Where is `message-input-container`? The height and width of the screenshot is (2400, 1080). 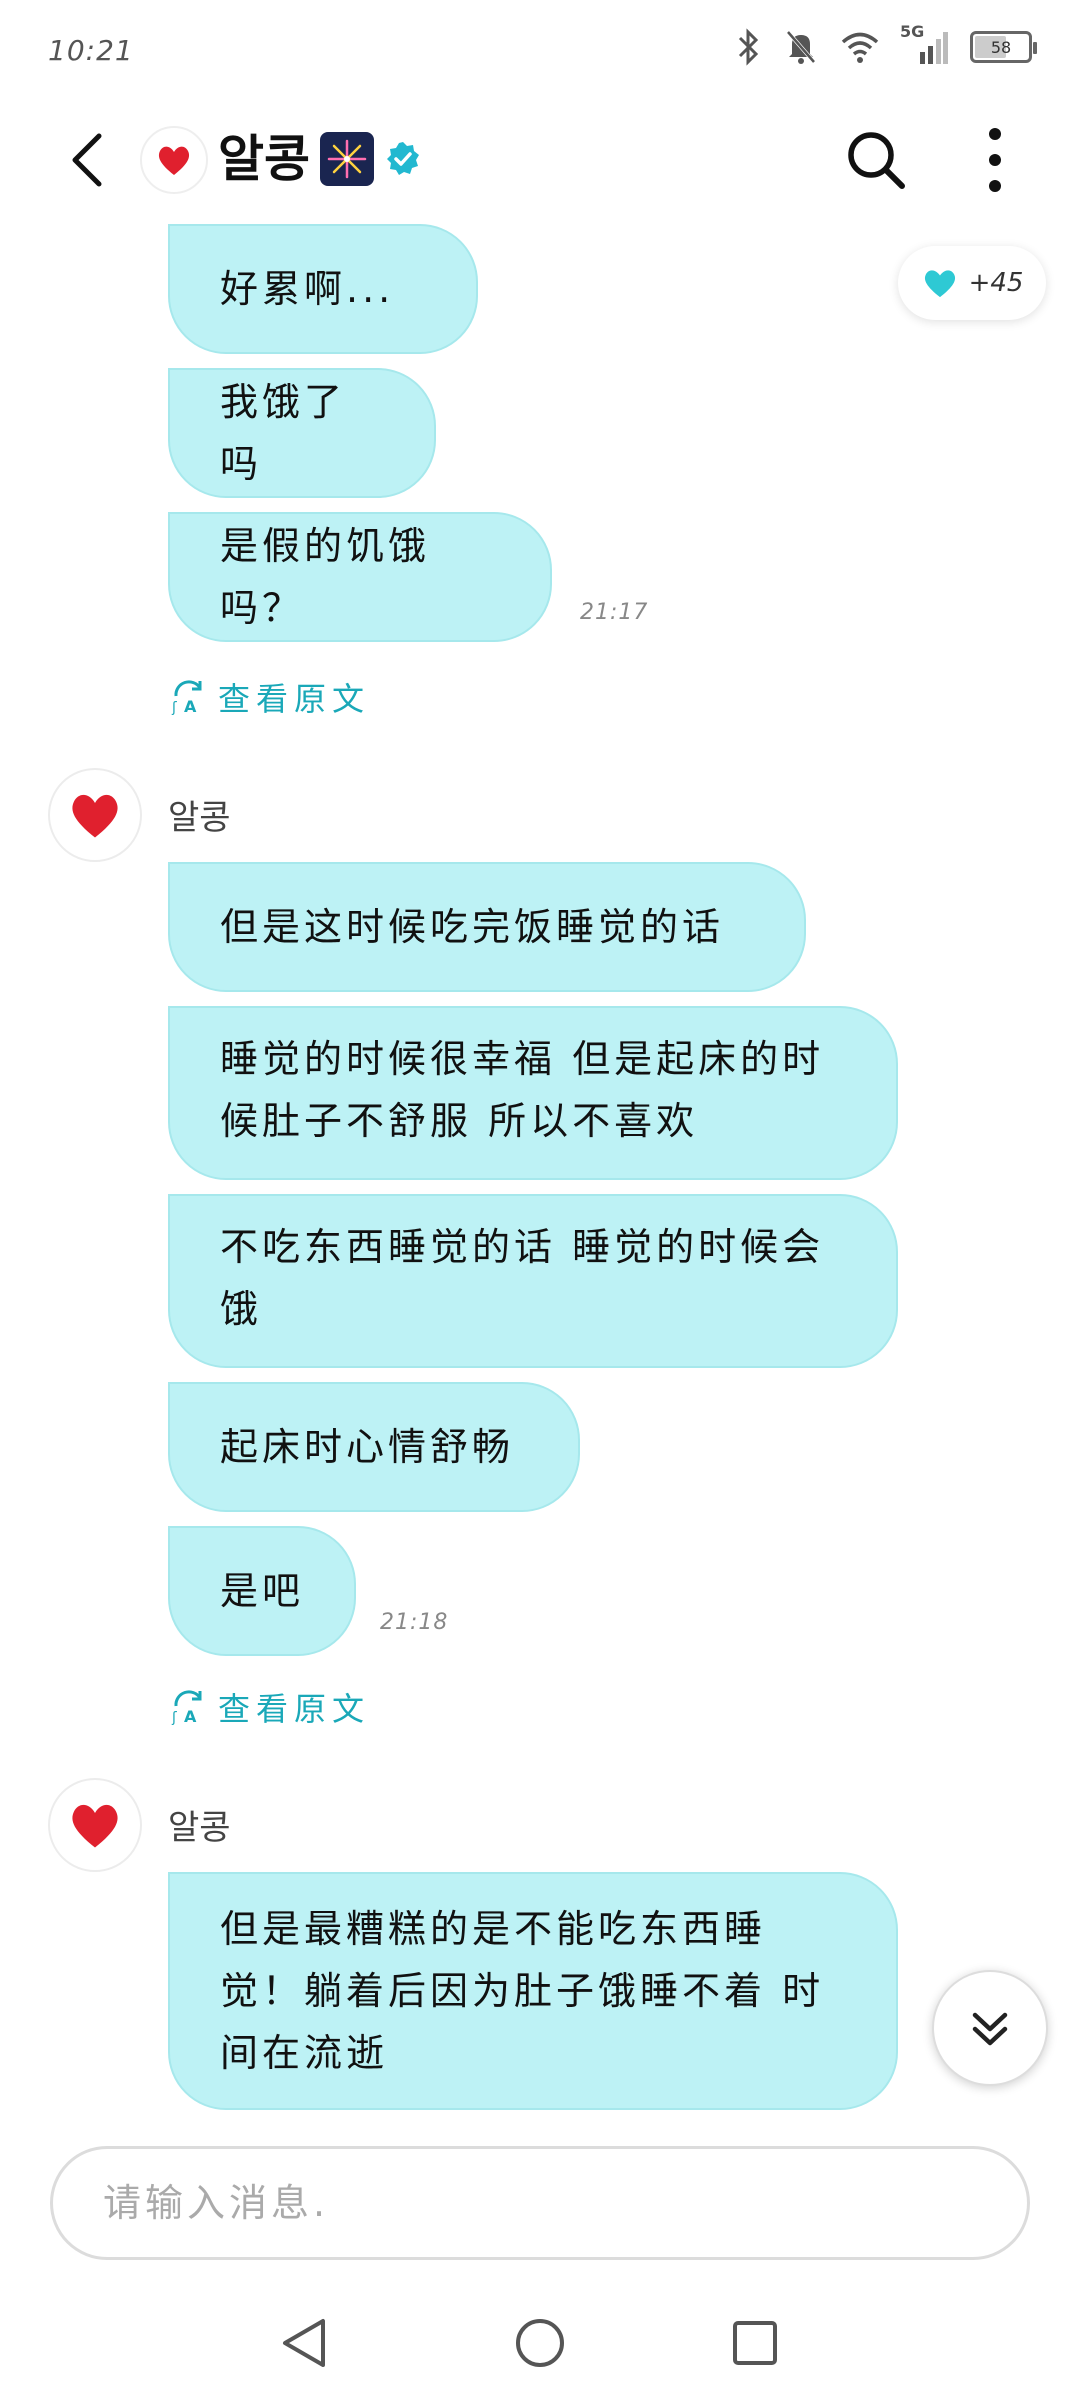 message-input-container is located at coordinates (540, 2203).